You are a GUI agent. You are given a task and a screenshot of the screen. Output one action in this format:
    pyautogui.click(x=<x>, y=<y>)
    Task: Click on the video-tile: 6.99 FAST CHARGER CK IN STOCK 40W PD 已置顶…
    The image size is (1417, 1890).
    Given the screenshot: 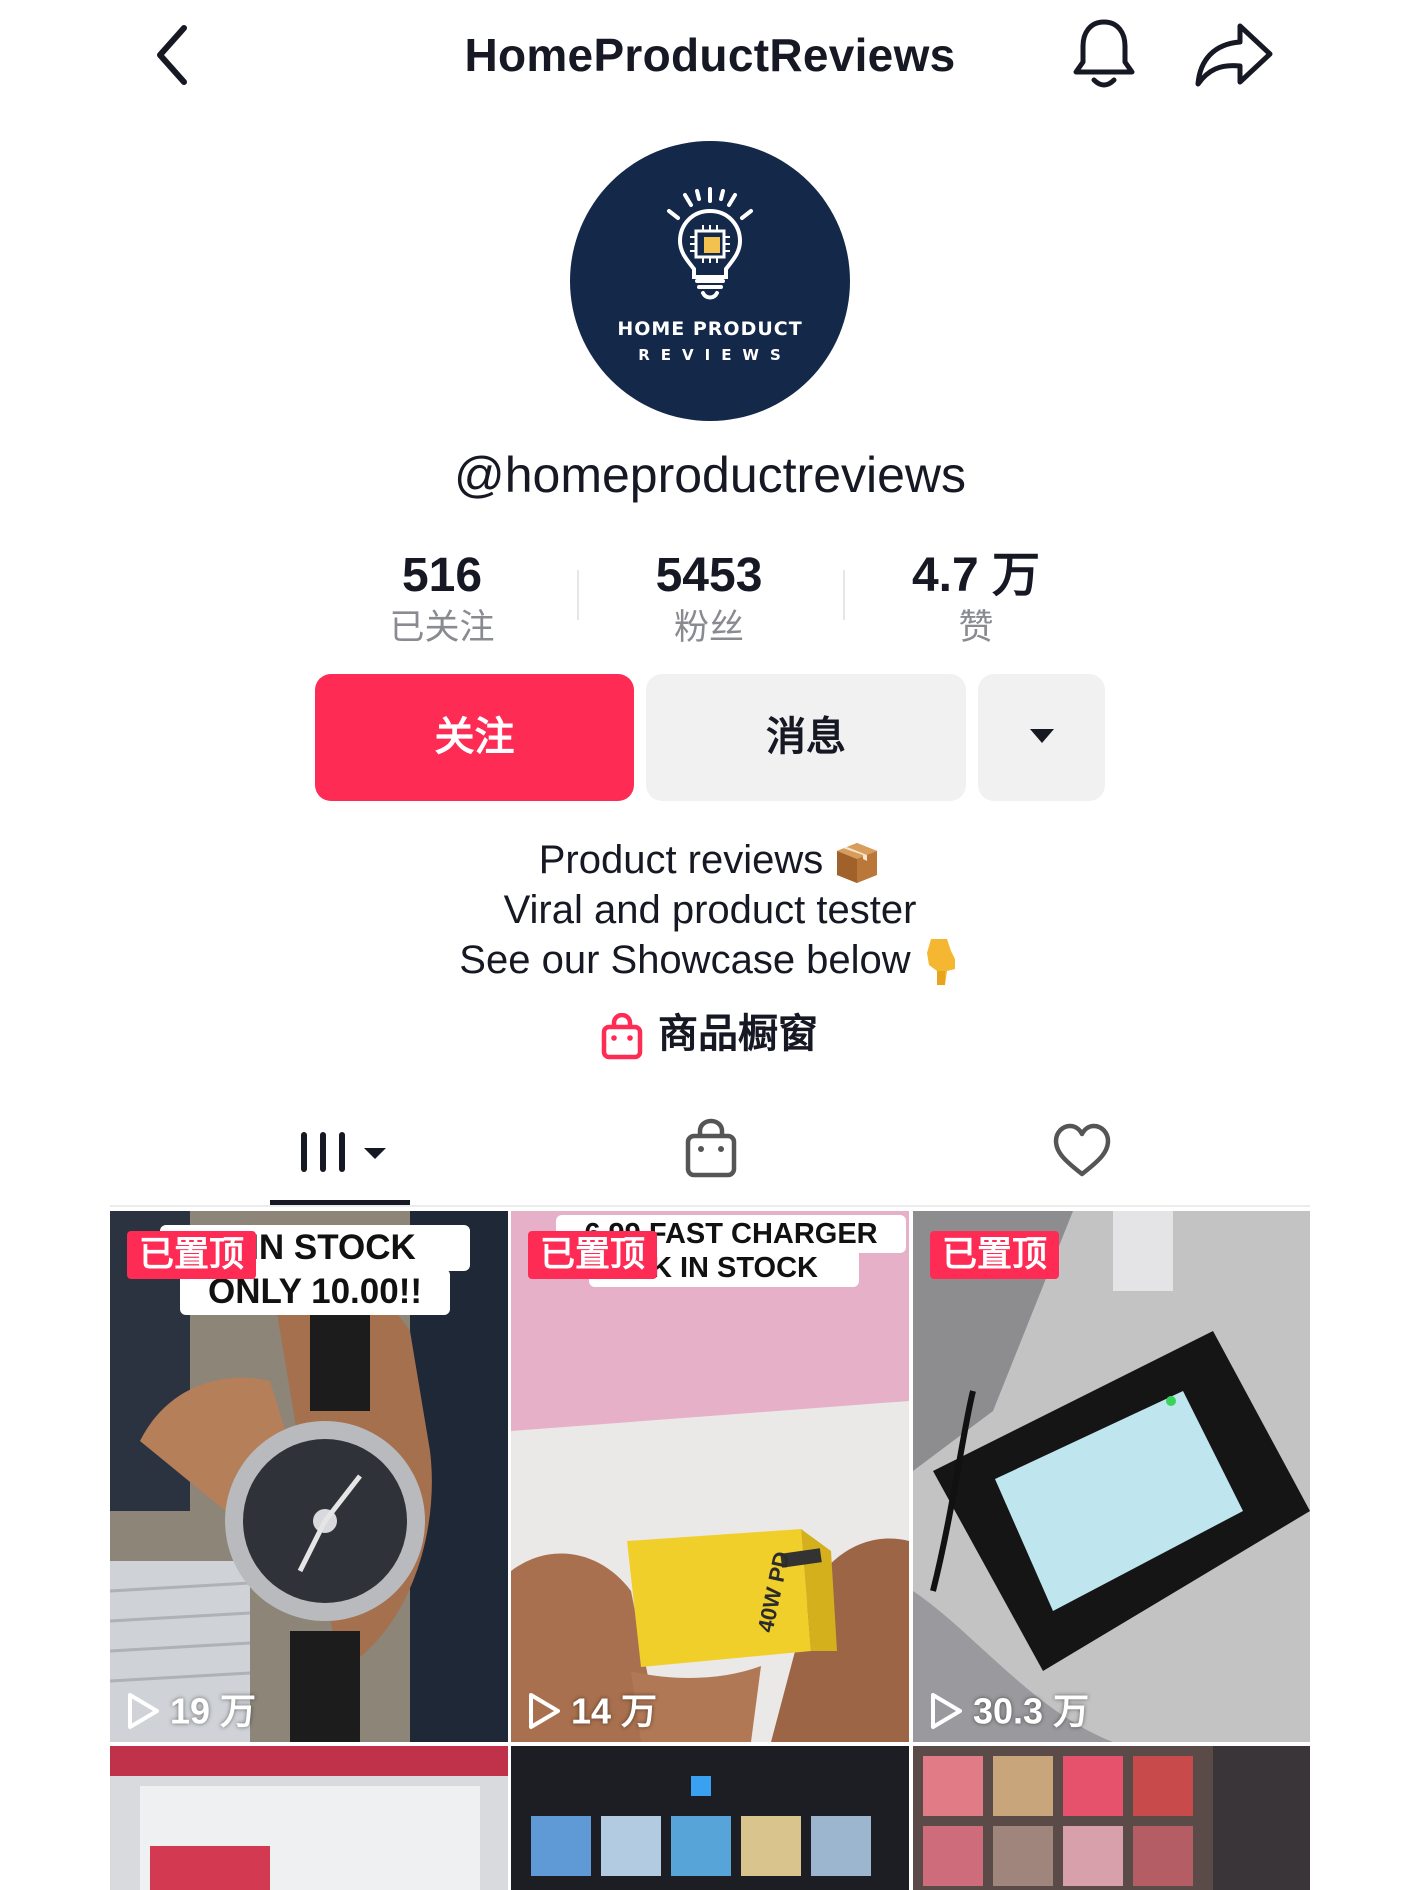 What is the action you would take?
    pyautogui.click(x=710, y=1476)
    